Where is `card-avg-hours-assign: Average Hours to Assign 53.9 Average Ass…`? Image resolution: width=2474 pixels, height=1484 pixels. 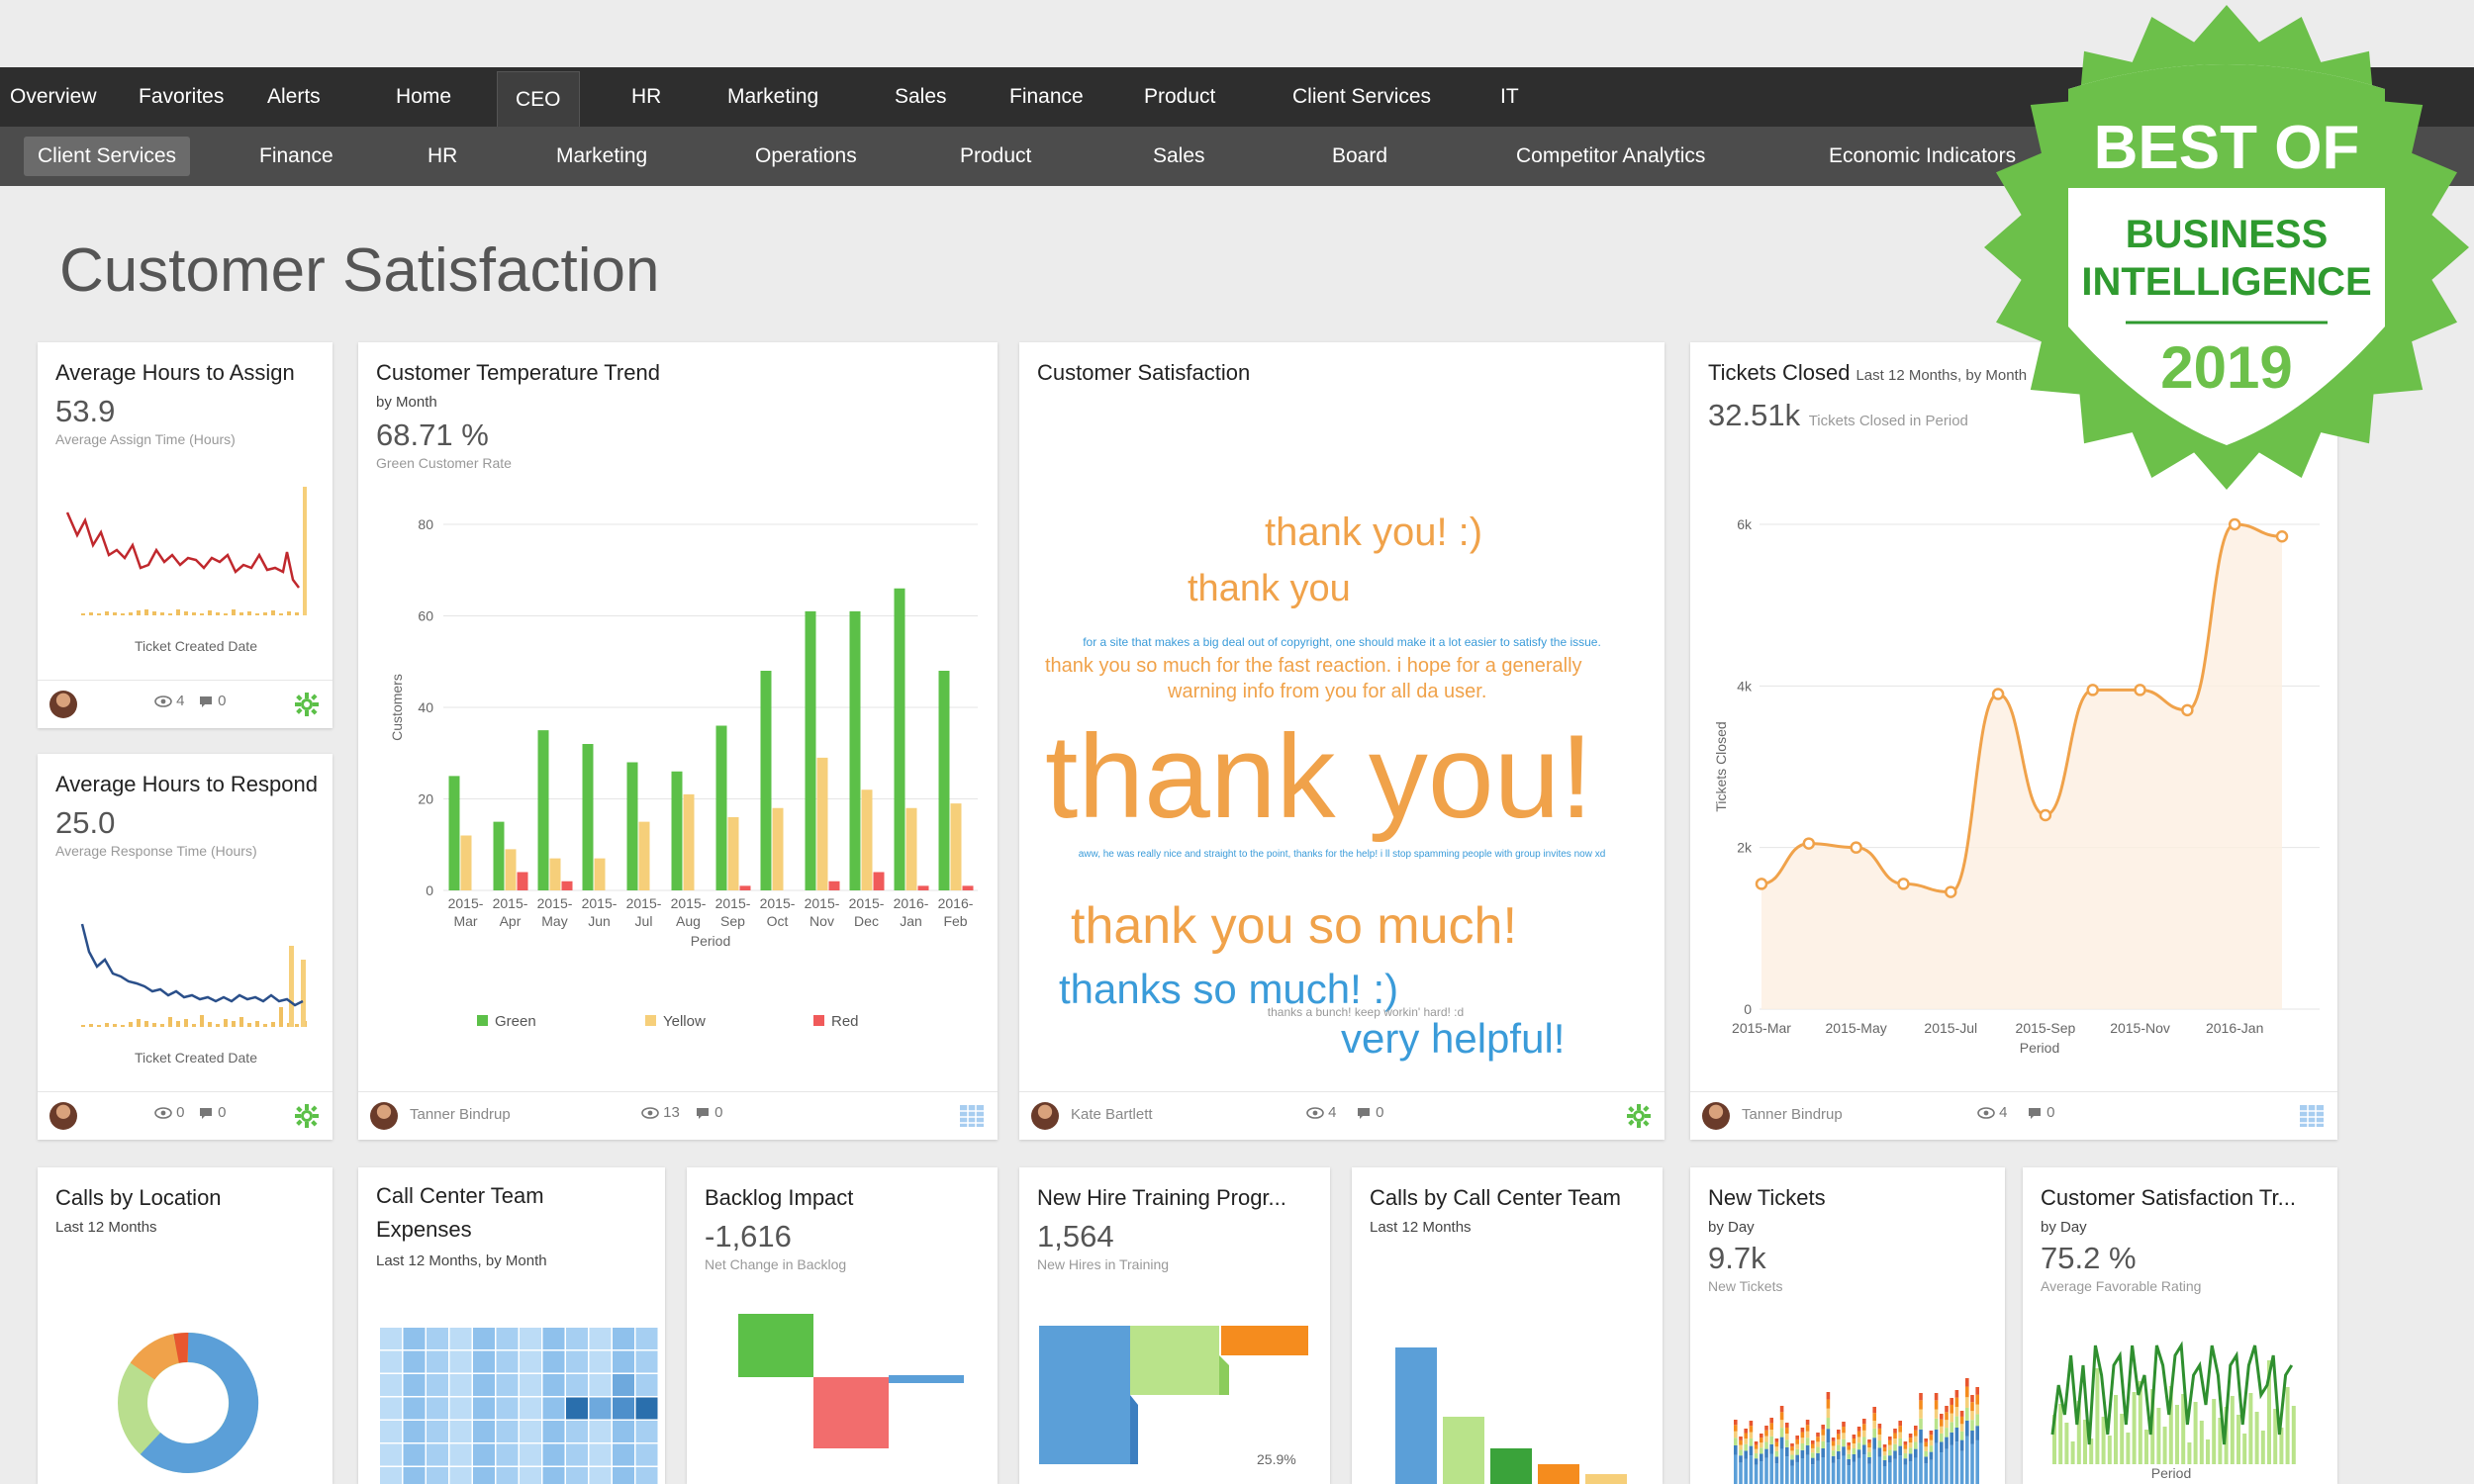
card-avg-hours-assign: Average Hours to Assign 53.9 Average Ass… is located at coordinates (186, 535).